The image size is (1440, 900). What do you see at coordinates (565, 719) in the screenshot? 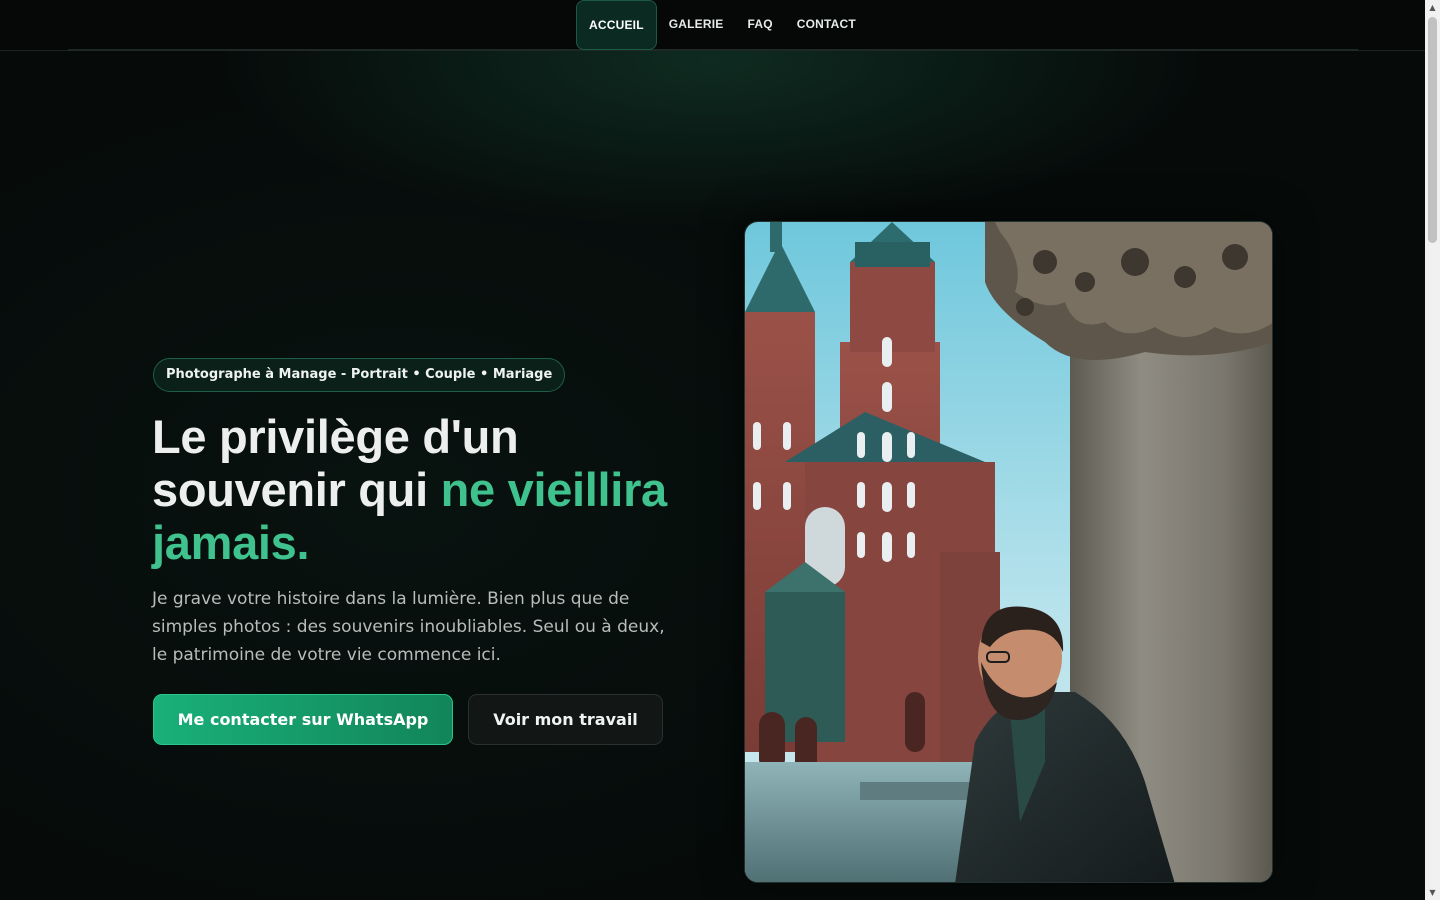
I see `view-work-button: Voir mon travail` at bounding box center [565, 719].